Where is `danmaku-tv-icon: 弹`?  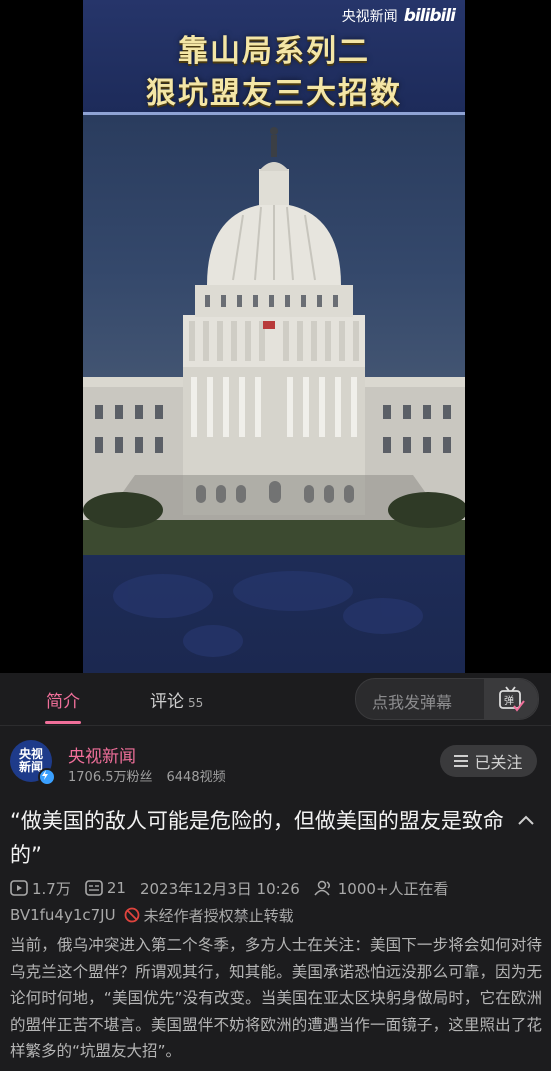
danmaku-tv-icon: 弹 is located at coordinates (512, 699).